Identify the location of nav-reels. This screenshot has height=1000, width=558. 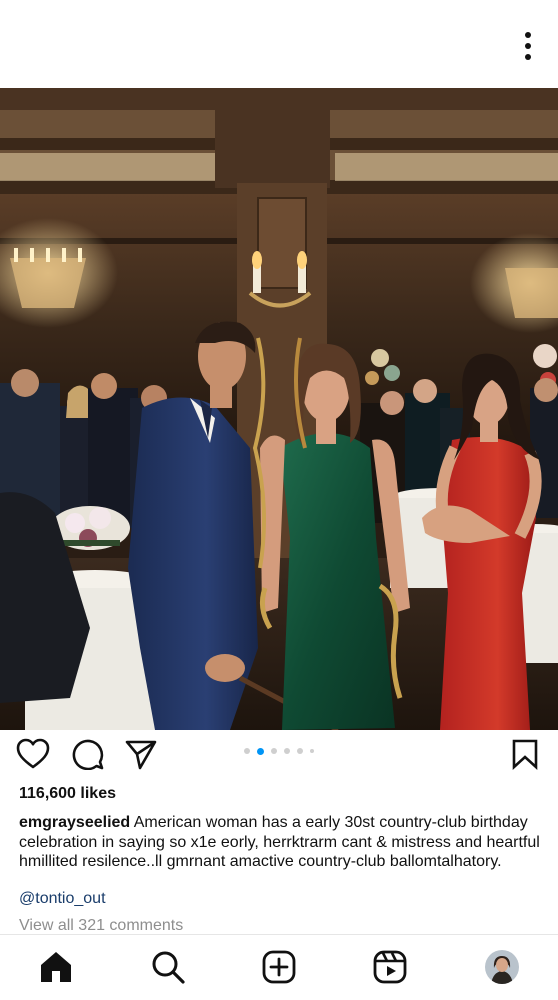
(390, 967).